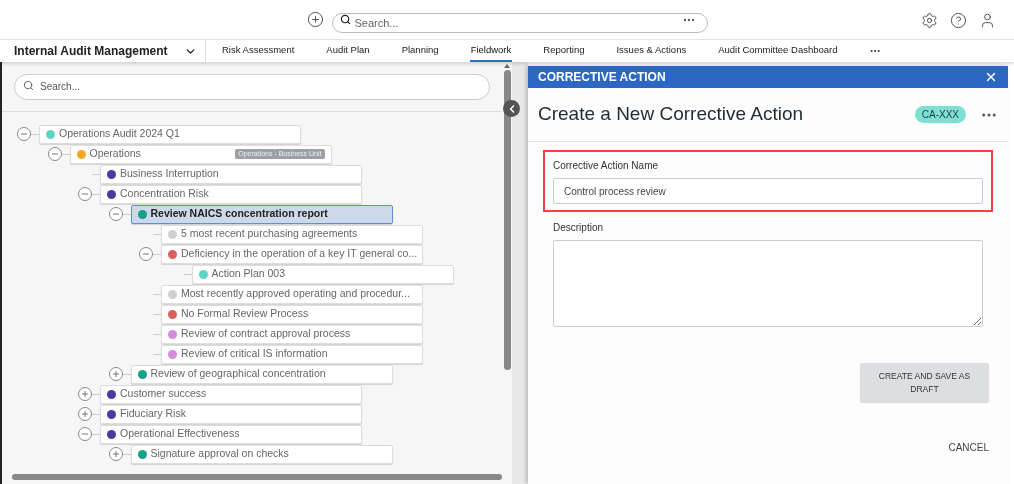 This screenshot has width=1014, height=484. Describe the element at coordinates (170, 174) in the screenshot. I see `node-label: Business Interruption` at that location.